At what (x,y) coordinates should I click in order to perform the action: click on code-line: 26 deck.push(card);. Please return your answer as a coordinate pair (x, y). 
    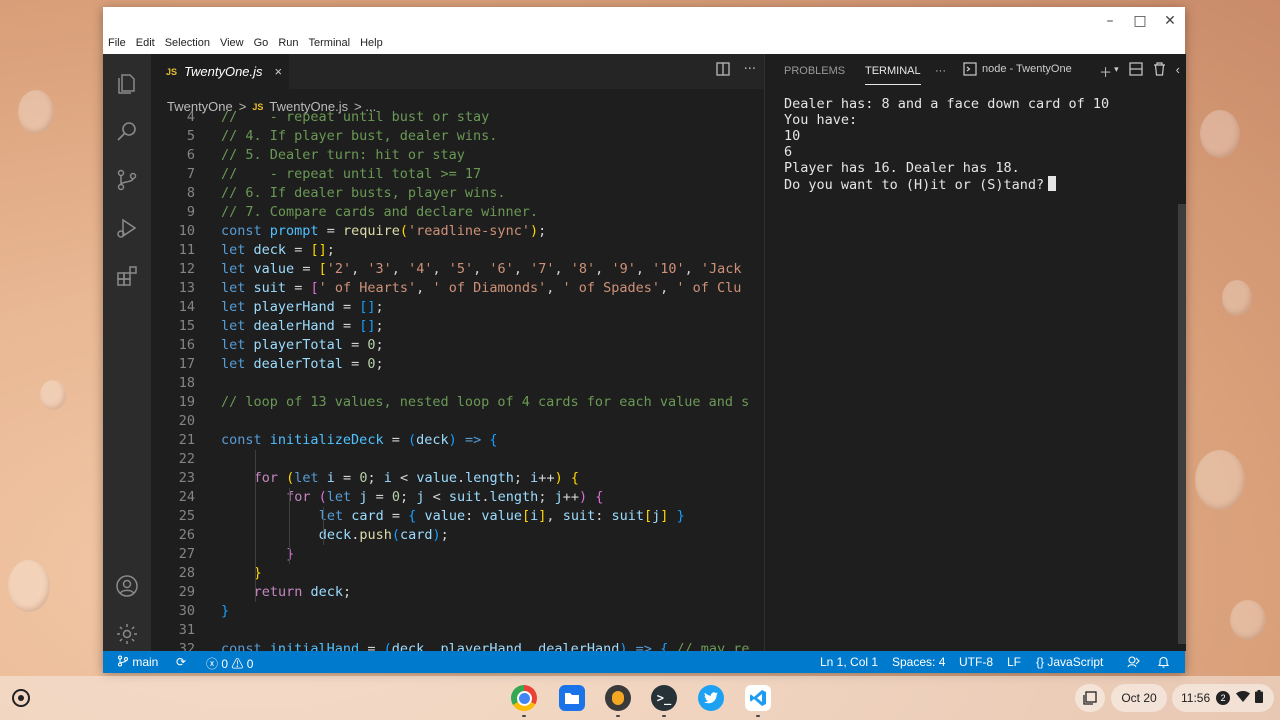
    Looking at the image, I should click on (457, 535).